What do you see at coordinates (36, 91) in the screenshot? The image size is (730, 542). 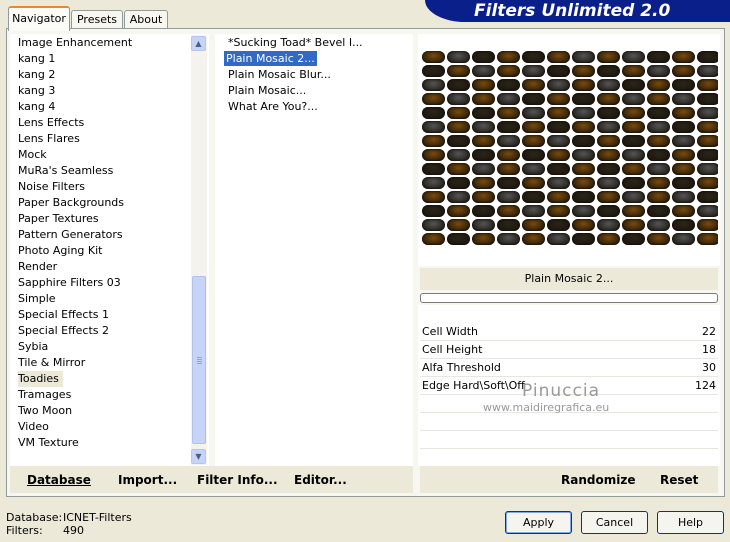 I see `category-item: kang 3` at bounding box center [36, 91].